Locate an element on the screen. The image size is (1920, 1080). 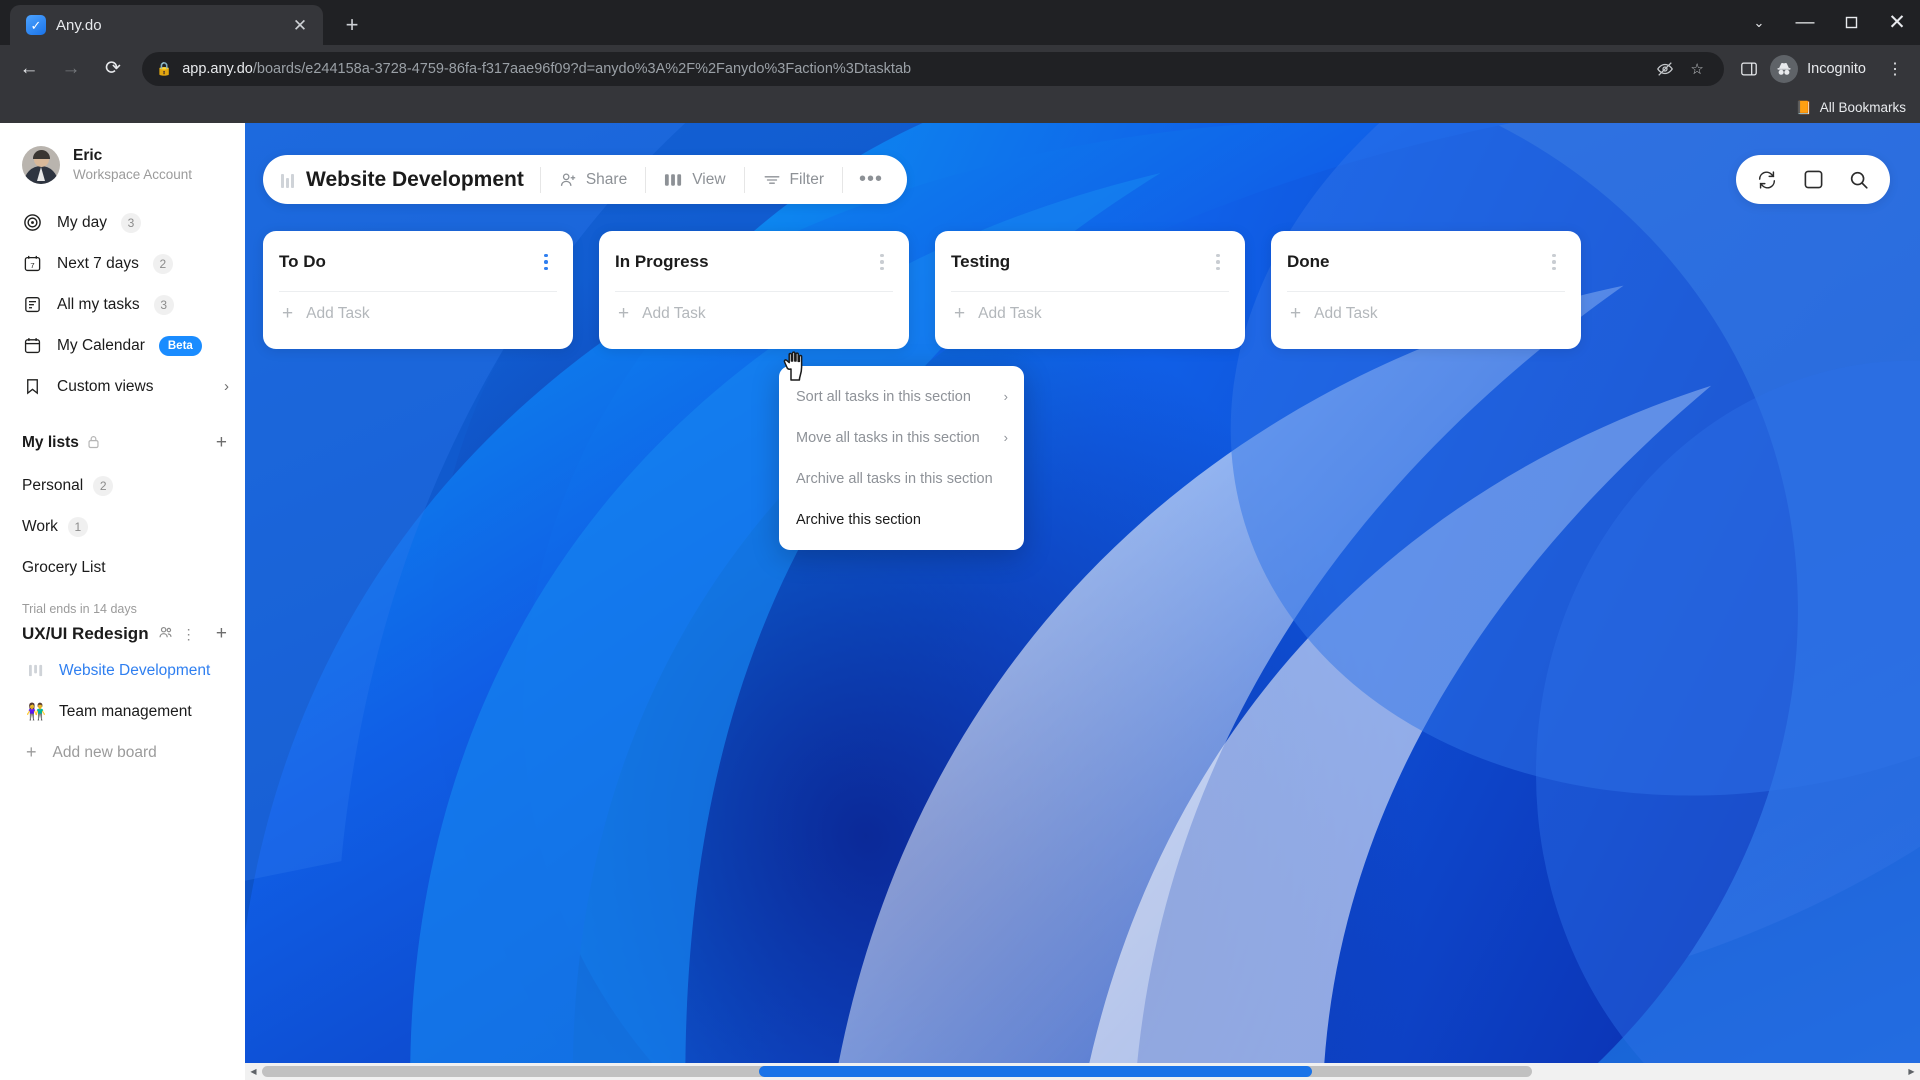
board-actions is located at coordinates (1813, 179).